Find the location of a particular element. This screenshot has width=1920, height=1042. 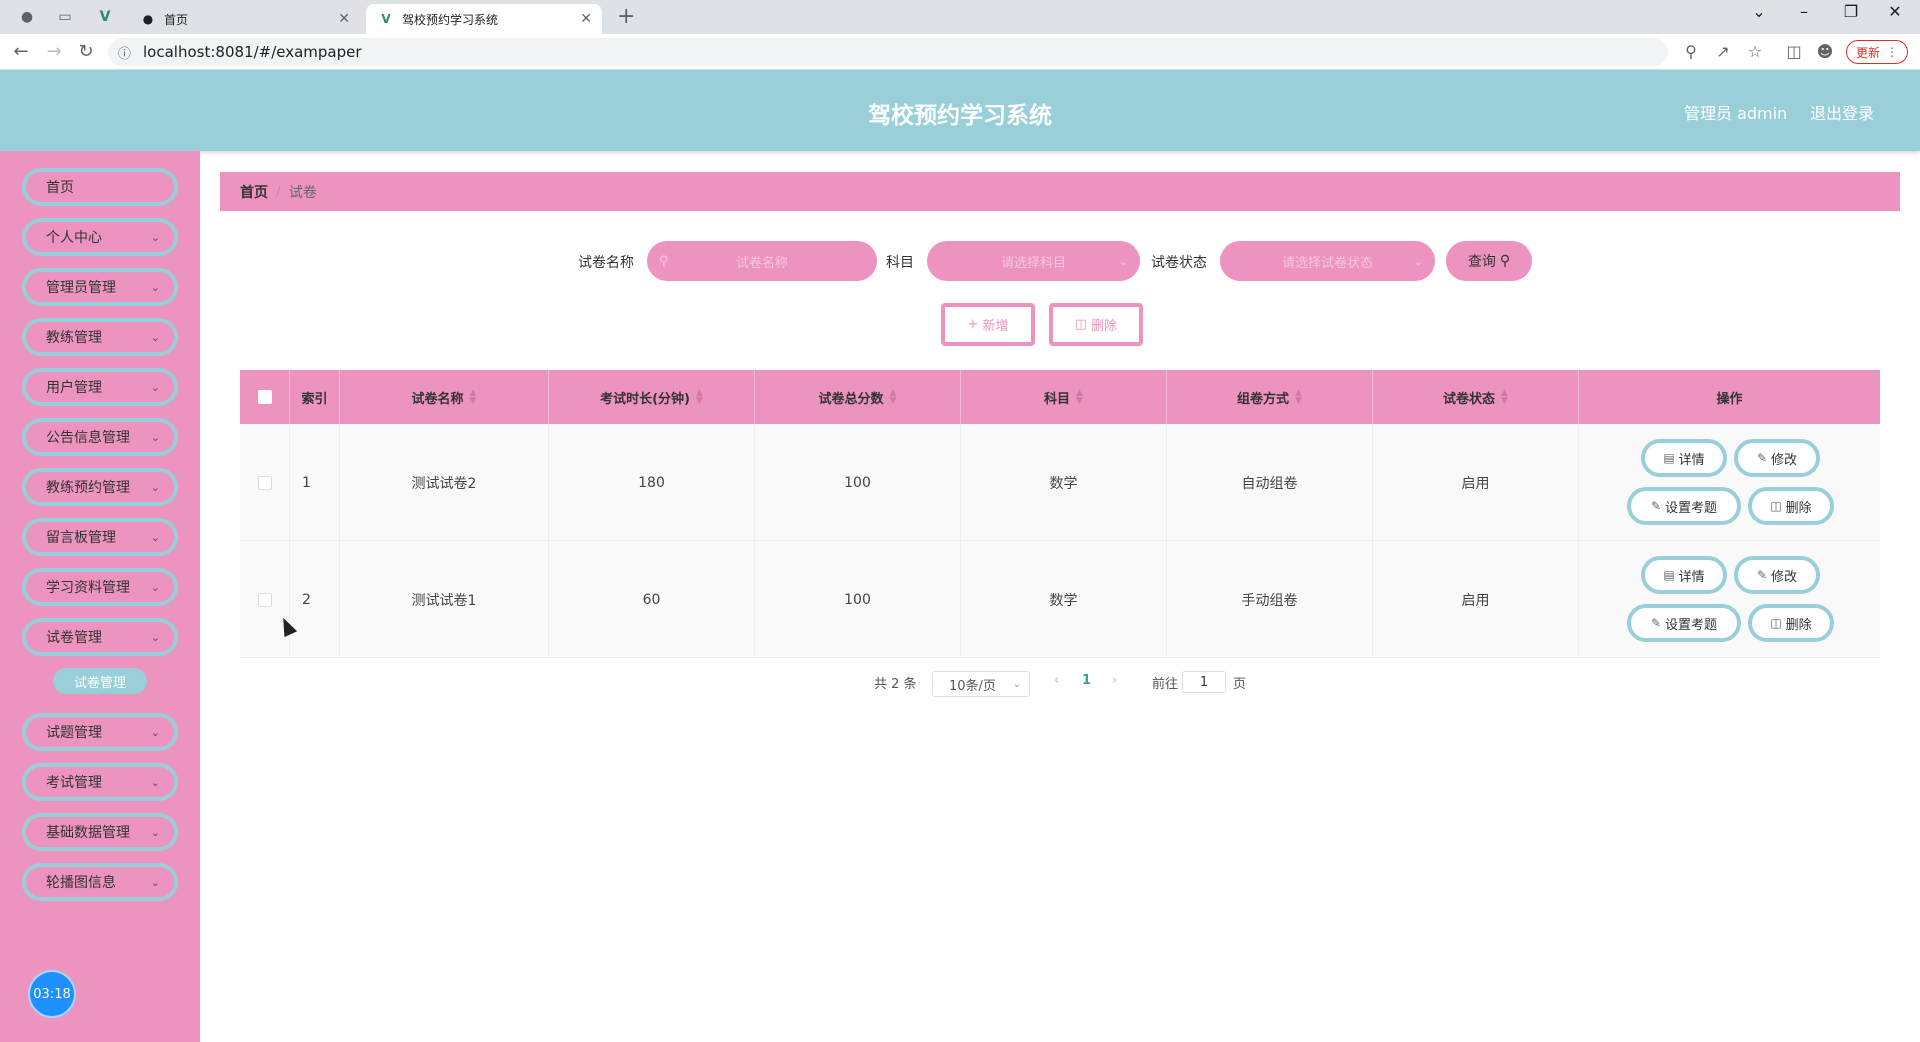

sidebar-item: 学习资料管理 ⌄ is located at coordinates (100, 587).